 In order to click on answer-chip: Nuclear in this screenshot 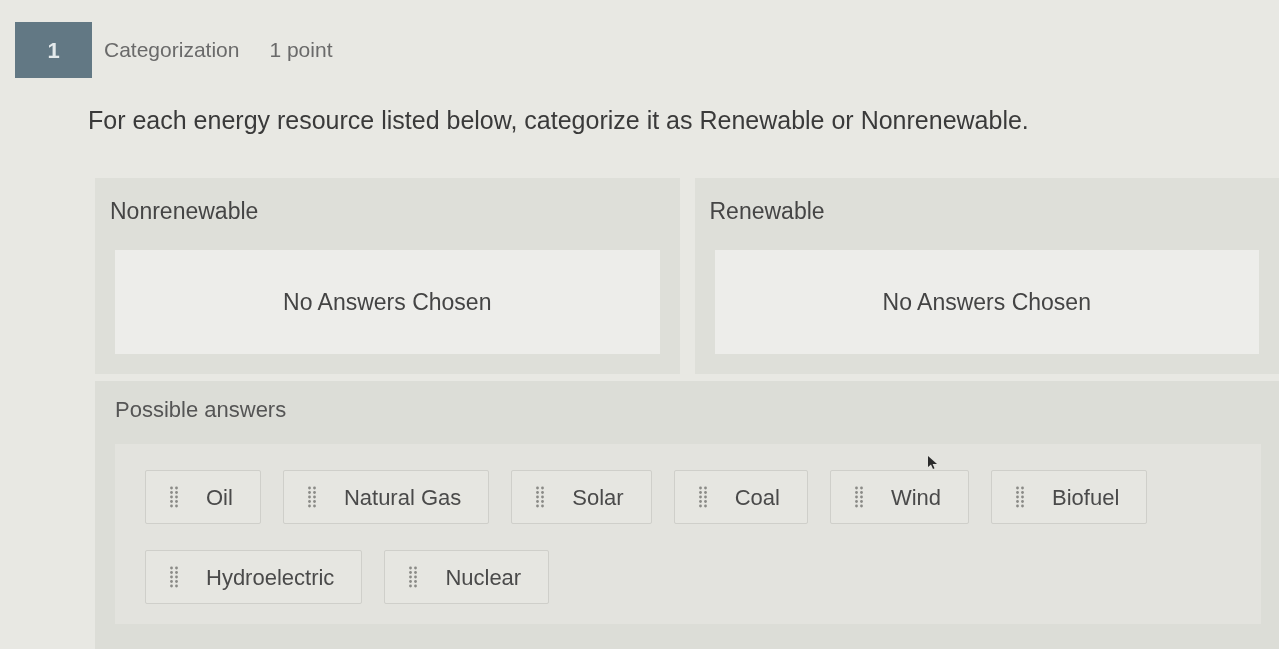, I will do `click(467, 577)`.